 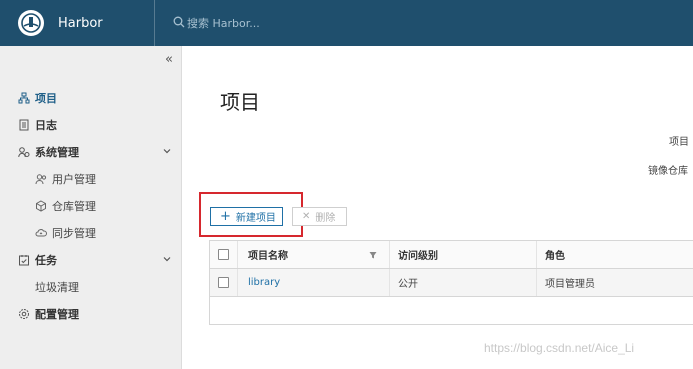 I want to click on row-select-cell, so click(x=224, y=282).